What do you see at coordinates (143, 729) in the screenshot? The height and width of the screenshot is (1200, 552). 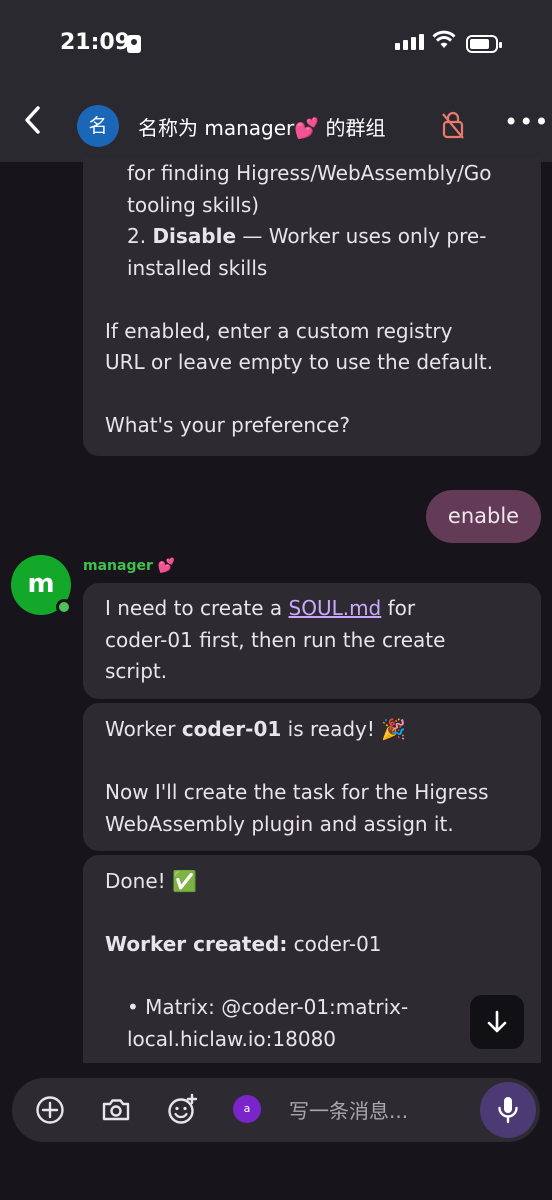 I see `message-text: Worker` at bounding box center [143, 729].